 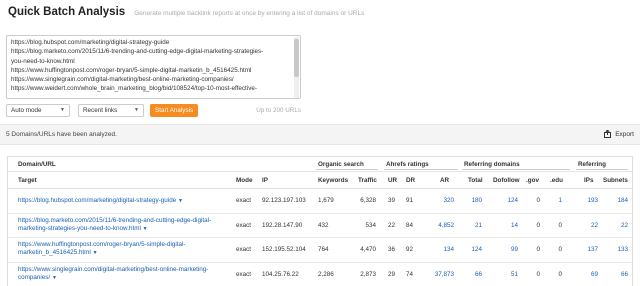 I want to click on ip-cell: 192.28.147.90, so click(x=282, y=225).